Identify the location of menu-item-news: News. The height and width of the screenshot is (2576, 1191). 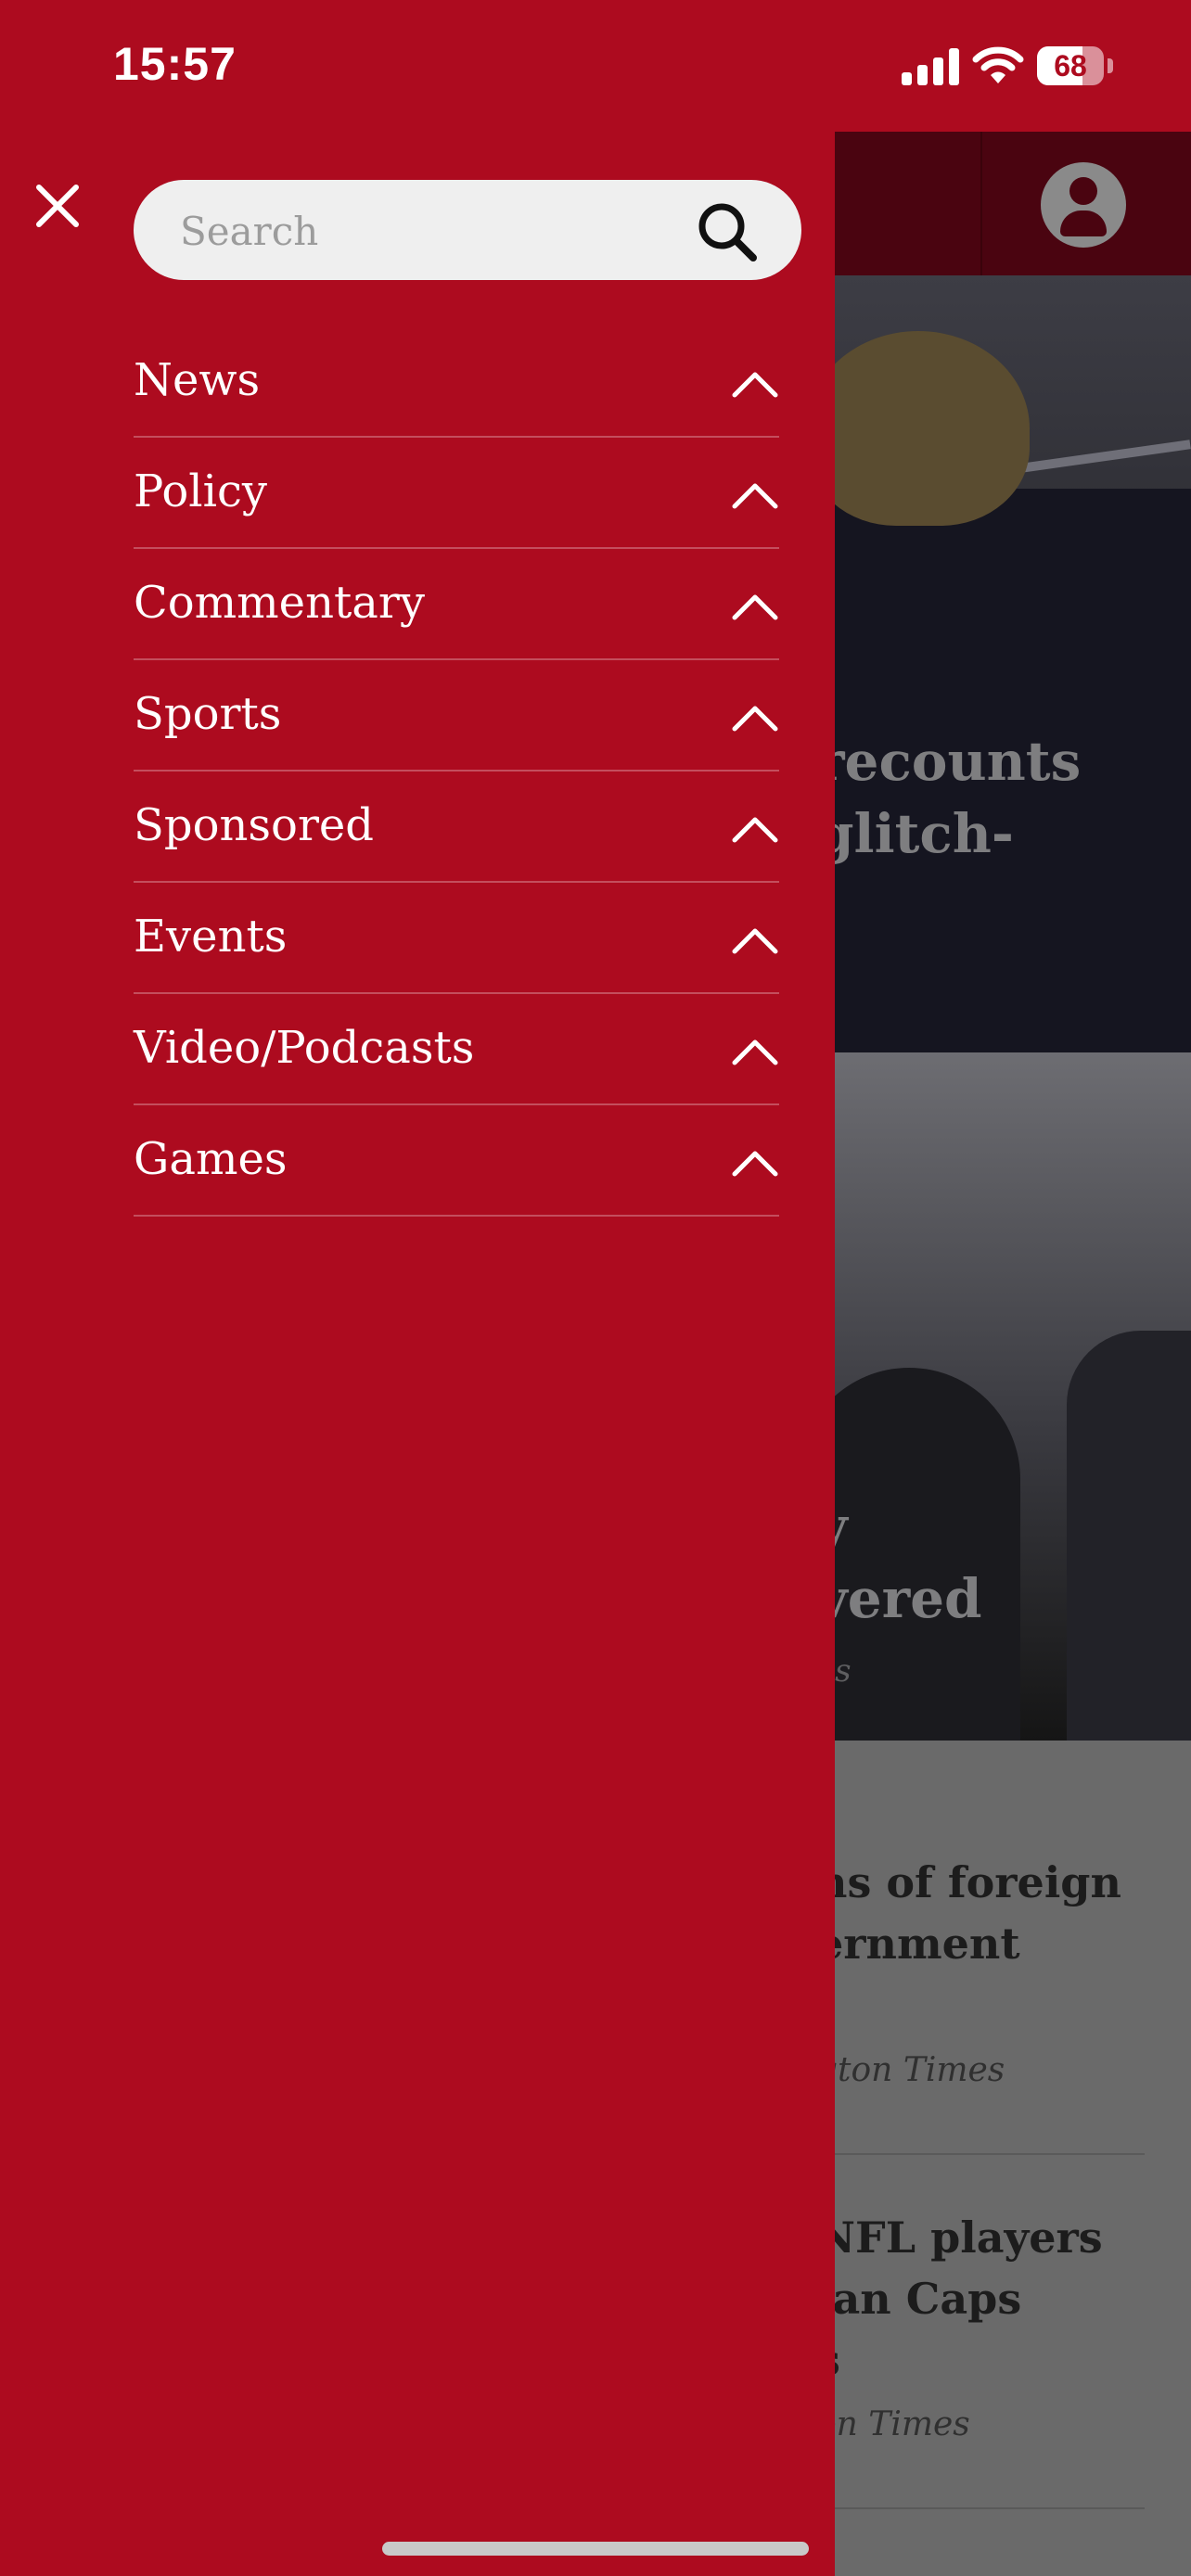
(456, 382).